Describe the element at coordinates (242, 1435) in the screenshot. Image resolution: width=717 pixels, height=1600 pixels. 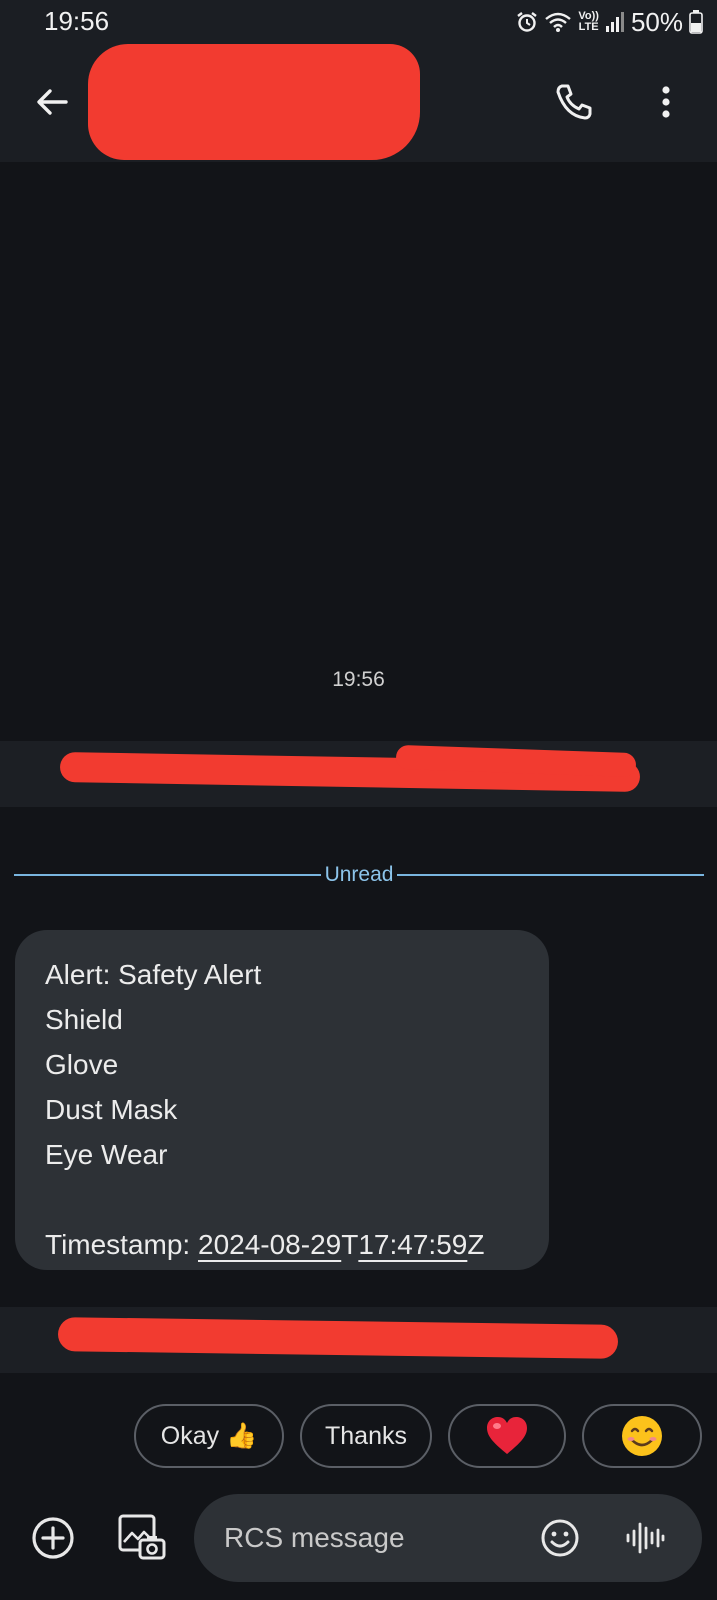
I see `thumbs-up-icon: 👍` at that location.